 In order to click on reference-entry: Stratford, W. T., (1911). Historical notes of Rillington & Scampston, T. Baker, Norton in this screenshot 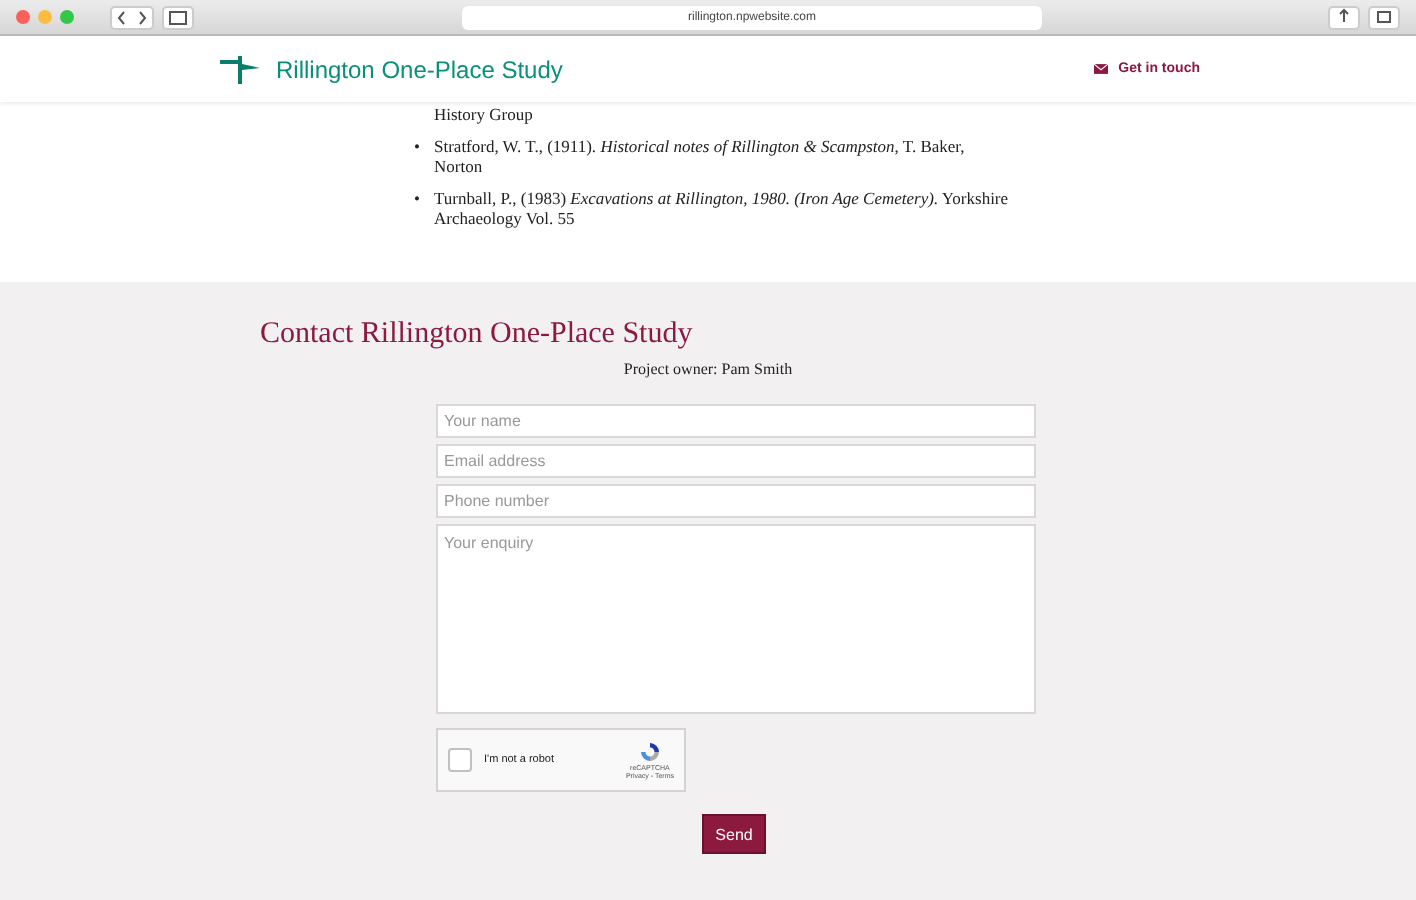, I will do `click(700, 156)`.